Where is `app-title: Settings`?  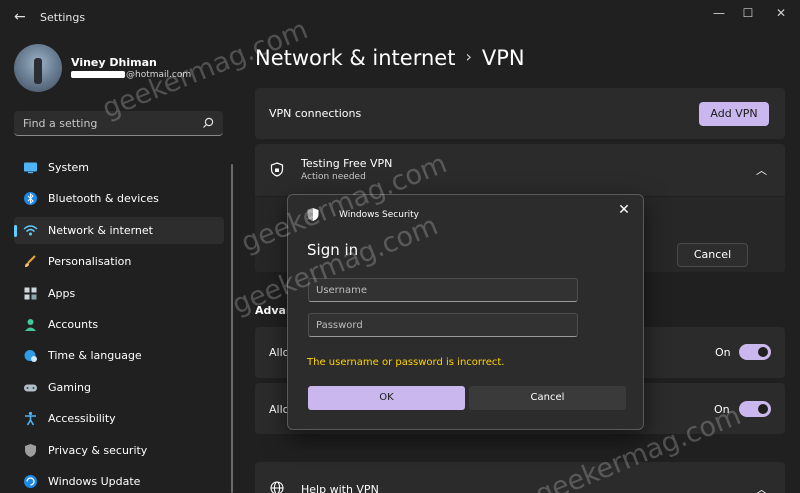 app-title: Settings is located at coordinates (63, 17).